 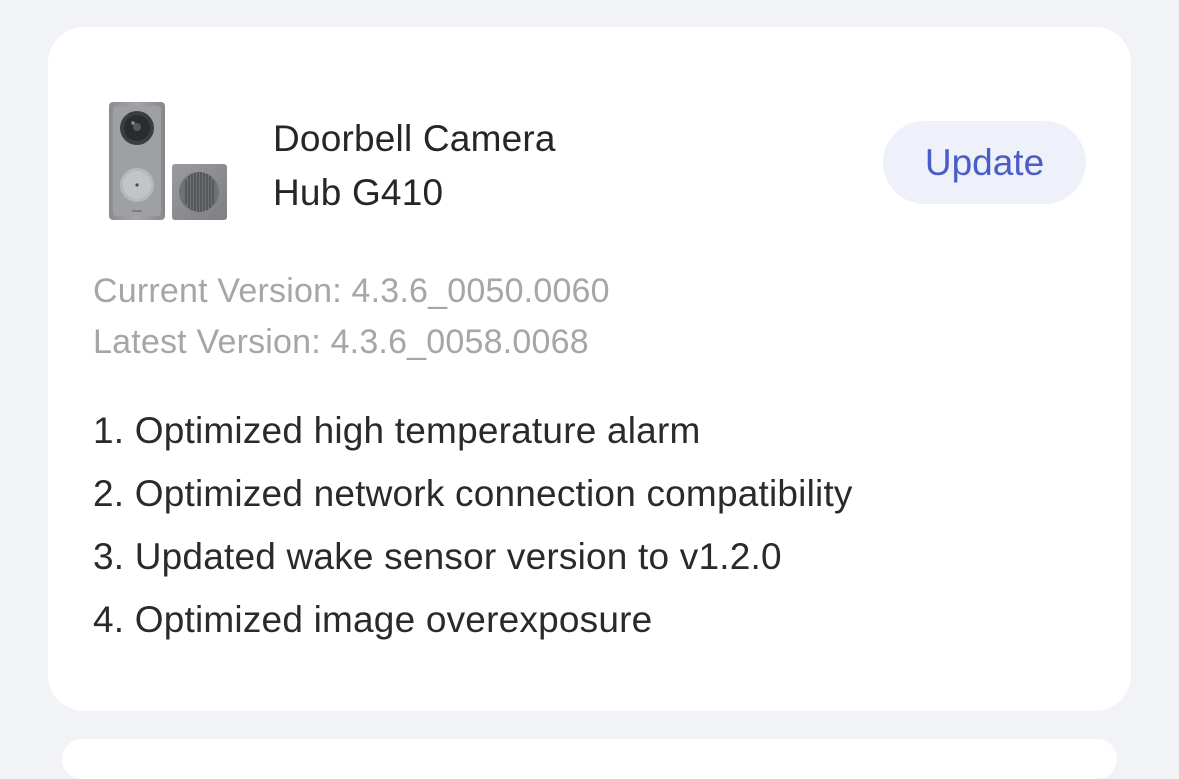 What do you see at coordinates (397, 430) in the screenshot?
I see `release-note-item: 1. Optimized high temperature alarm` at bounding box center [397, 430].